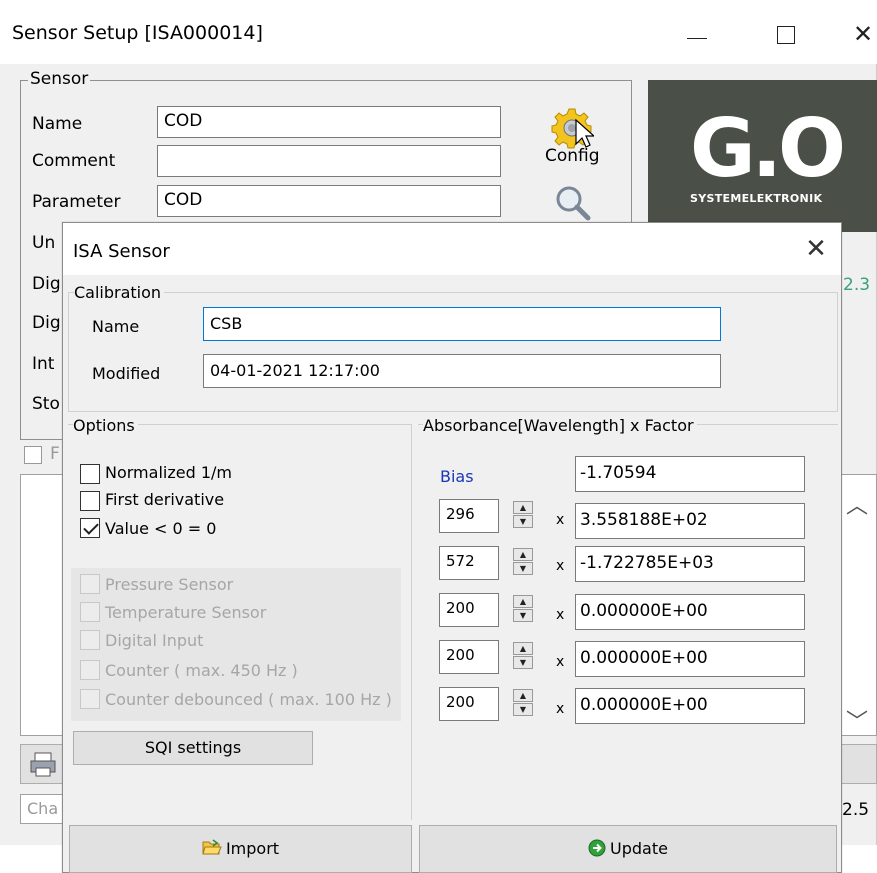 The height and width of the screenshot is (873, 877). Describe the element at coordinates (329, 201) in the screenshot. I see `parameter-input: COD` at that location.